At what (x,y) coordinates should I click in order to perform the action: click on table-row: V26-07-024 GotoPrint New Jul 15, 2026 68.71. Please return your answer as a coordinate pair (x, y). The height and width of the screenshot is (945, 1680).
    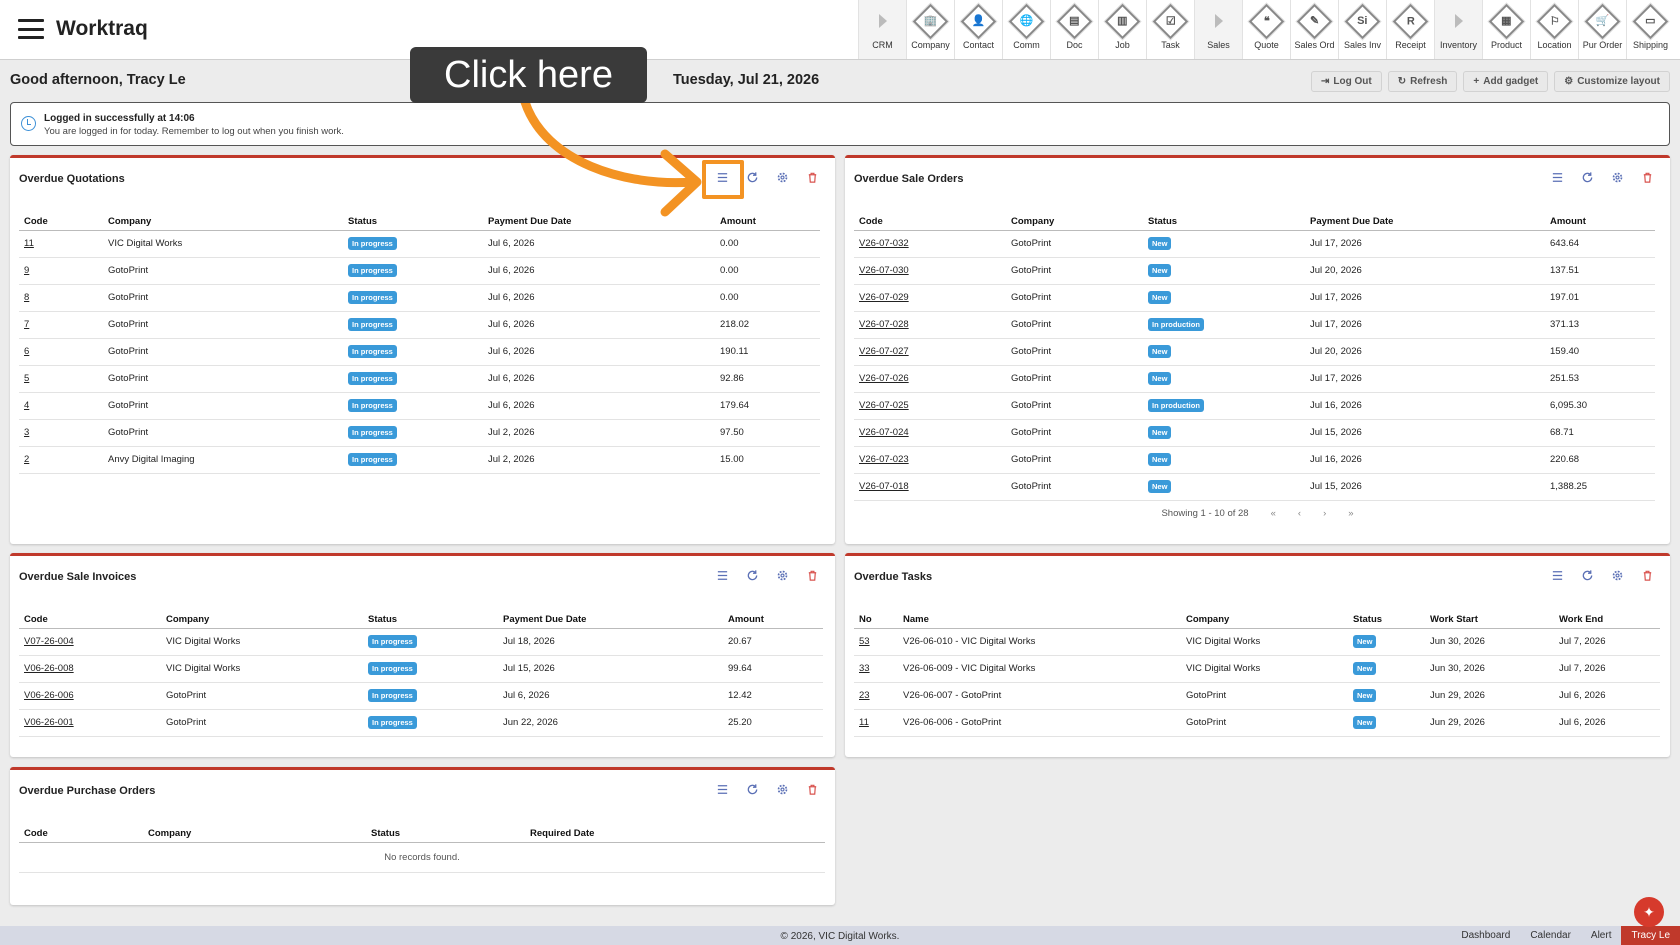
    Looking at the image, I should click on (1254, 433).